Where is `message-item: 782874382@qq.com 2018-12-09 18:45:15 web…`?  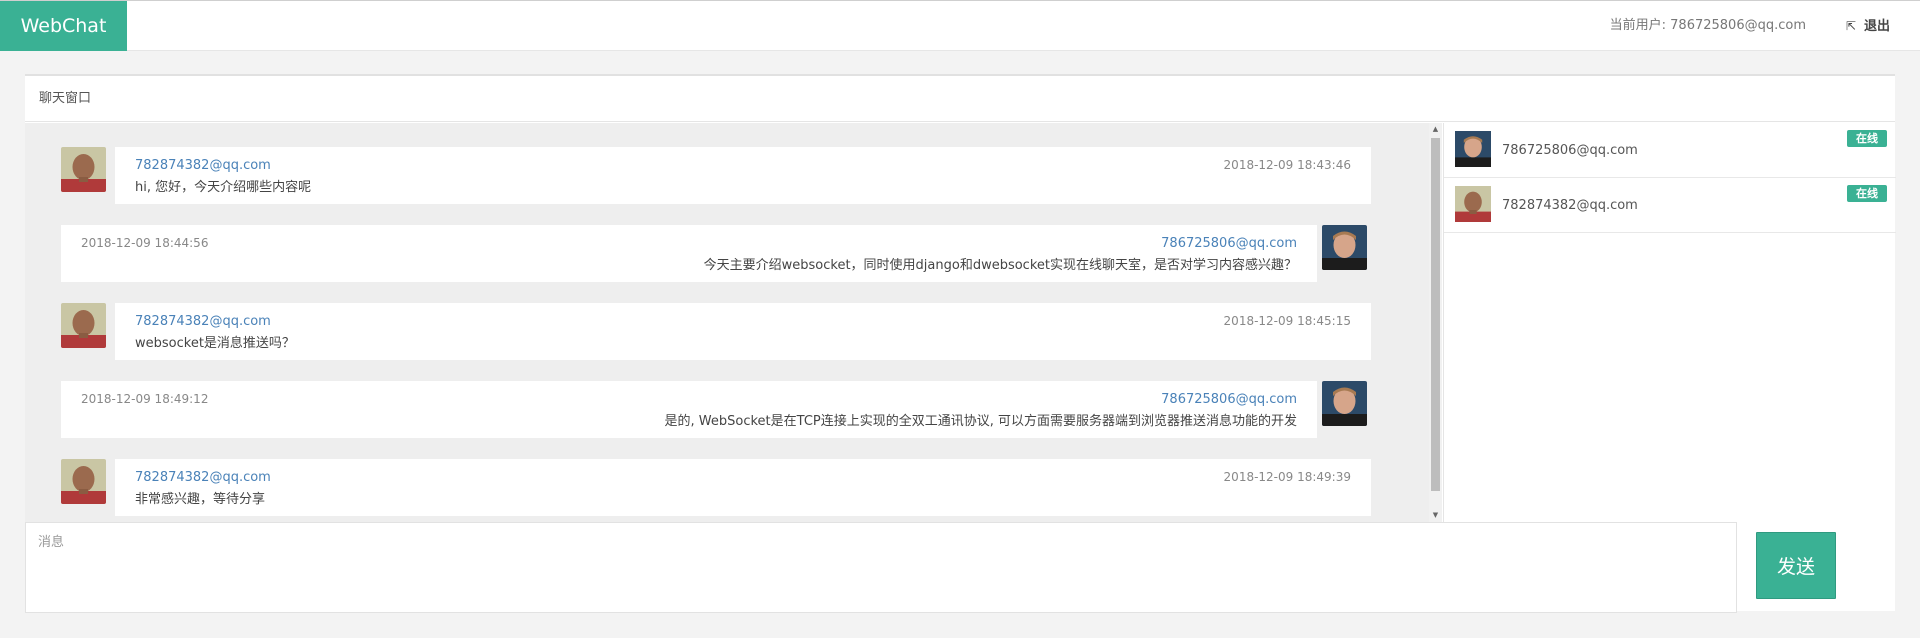 message-item: 782874382@qq.com 2018-12-09 18:45:15 web… is located at coordinates (716, 331).